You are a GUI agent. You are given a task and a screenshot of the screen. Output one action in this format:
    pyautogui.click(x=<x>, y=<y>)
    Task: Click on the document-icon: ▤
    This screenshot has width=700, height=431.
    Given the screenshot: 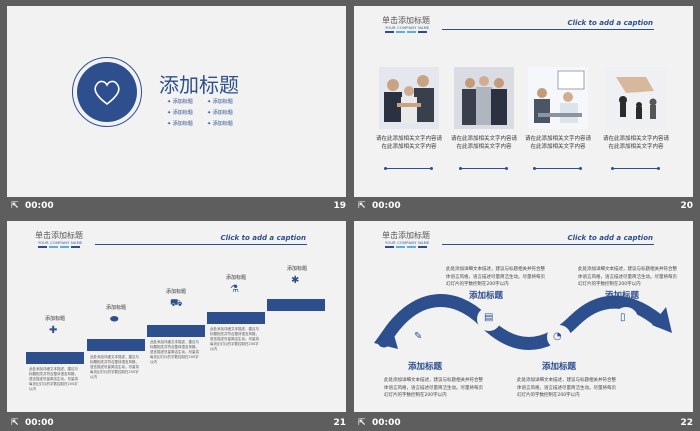 What is the action you would take?
    pyautogui.click(x=489, y=317)
    